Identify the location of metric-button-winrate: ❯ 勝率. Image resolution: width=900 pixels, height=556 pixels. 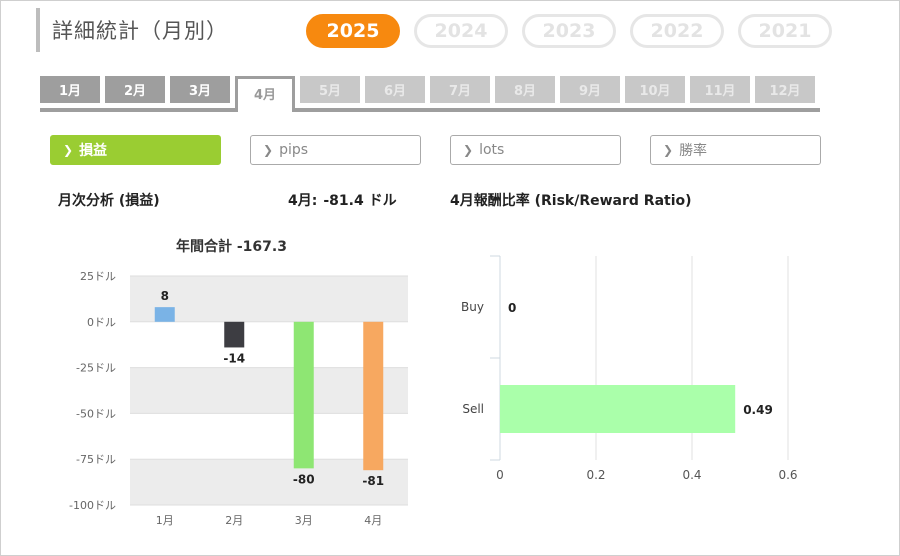
(735, 150).